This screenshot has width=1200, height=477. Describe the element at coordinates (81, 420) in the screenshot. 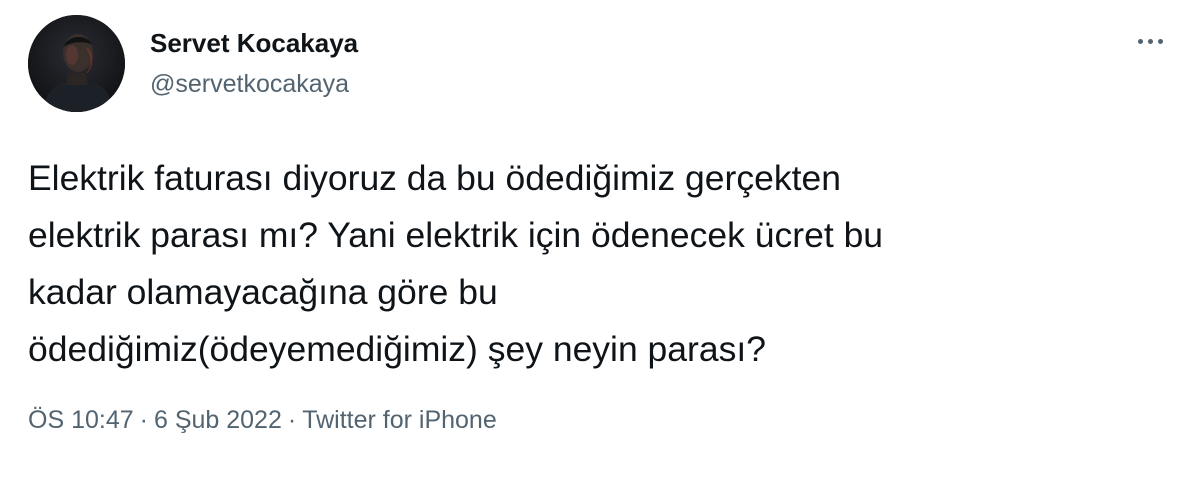

I see `tweet-time: ÖS 10:47` at that location.